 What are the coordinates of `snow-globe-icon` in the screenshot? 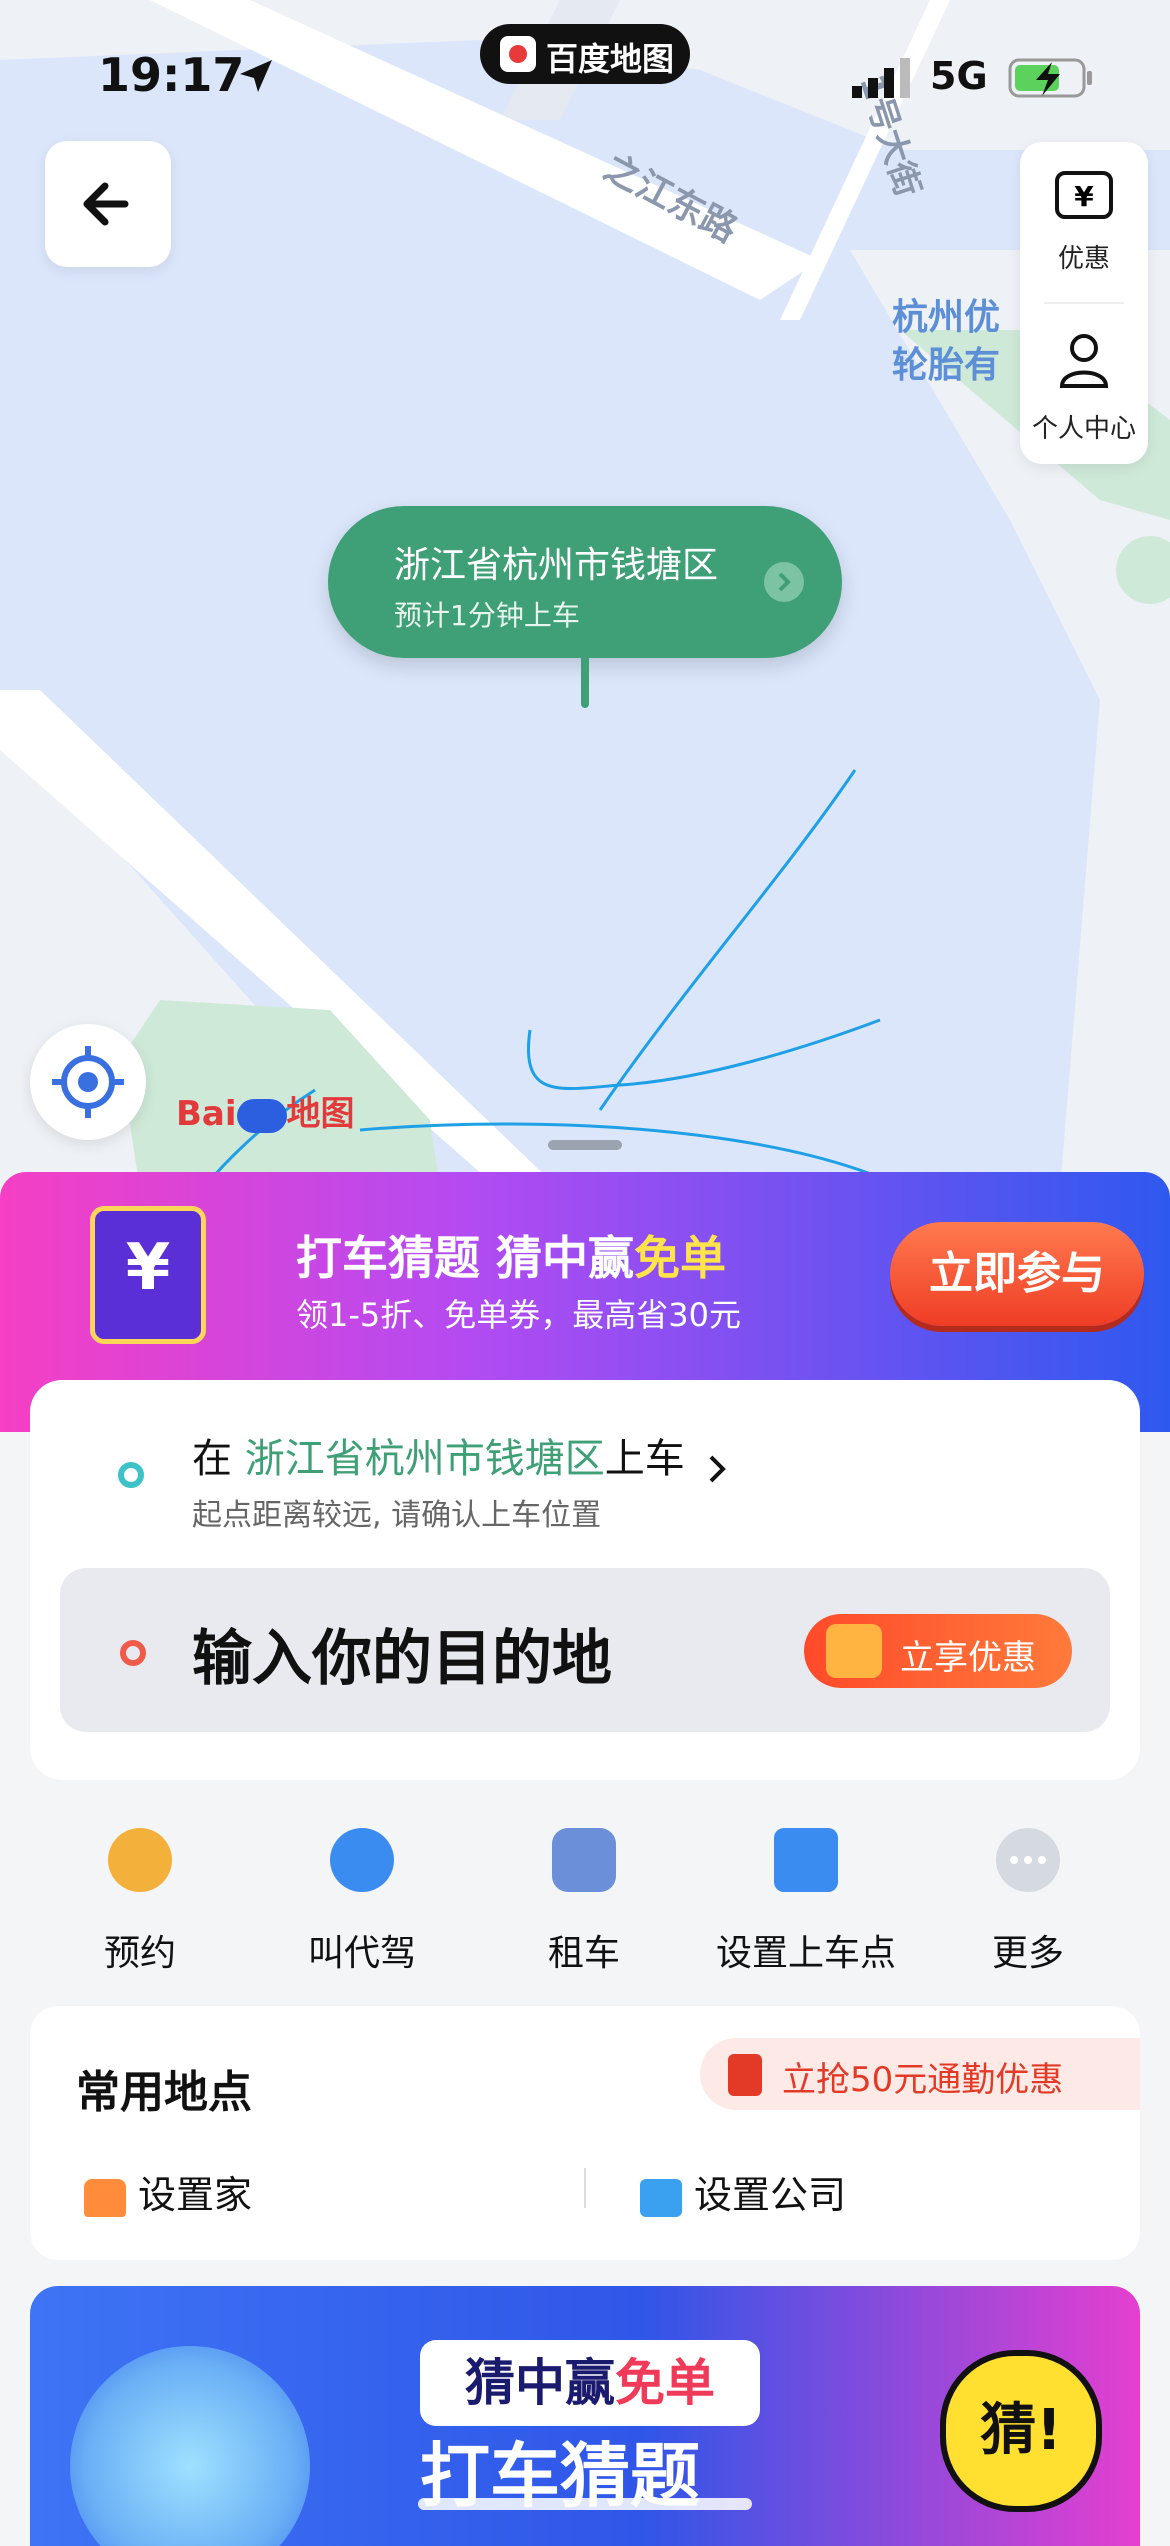 It's located at (190, 2446).